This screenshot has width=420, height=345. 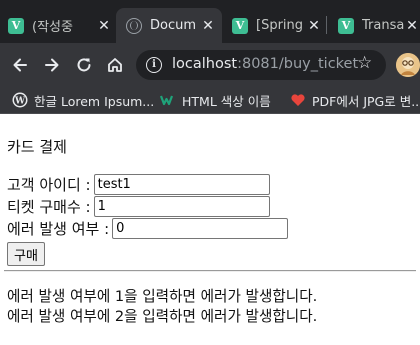 What do you see at coordinates (200, 228) in the screenshot?
I see `error-flag-input` at bounding box center [200, 228].